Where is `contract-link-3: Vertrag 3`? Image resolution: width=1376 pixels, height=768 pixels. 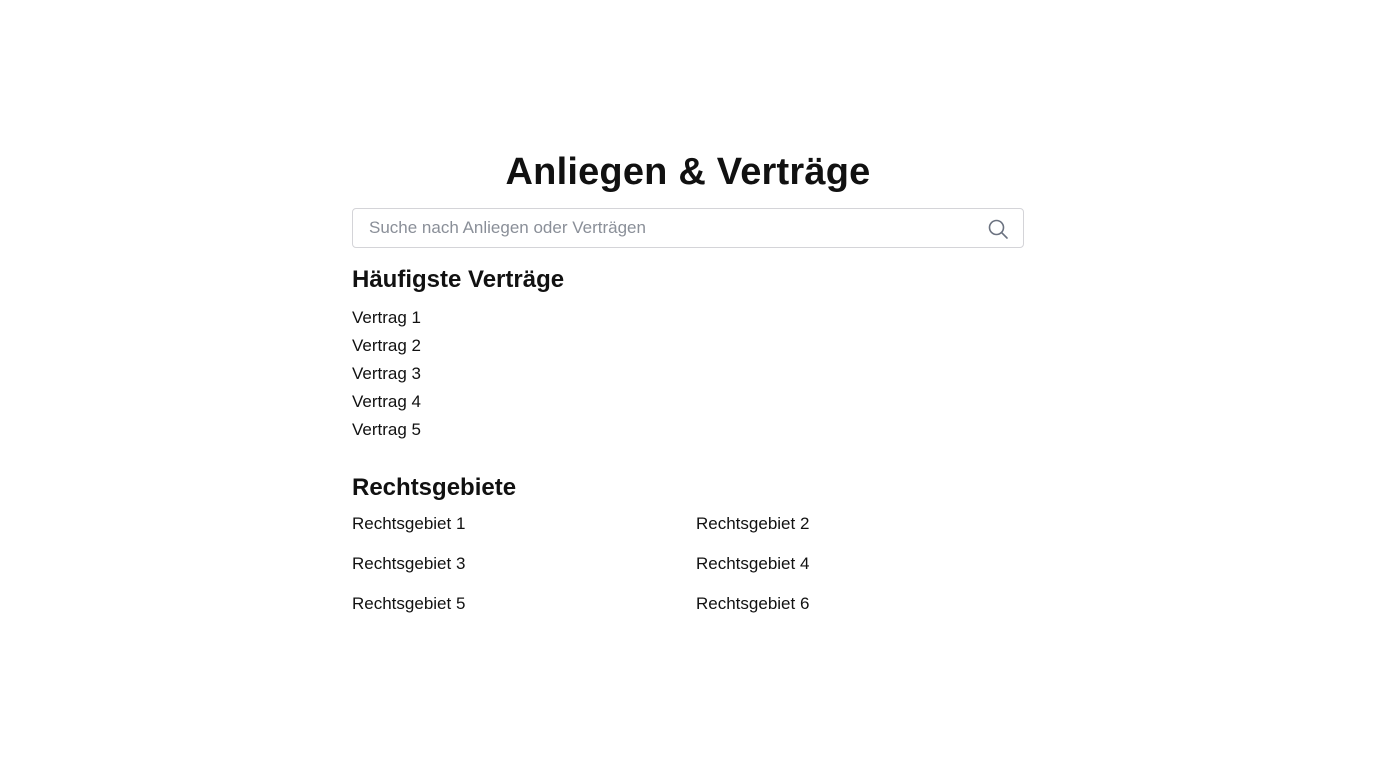
contract-link-3: Vertrag 3 is located at coordinates (688, 374).